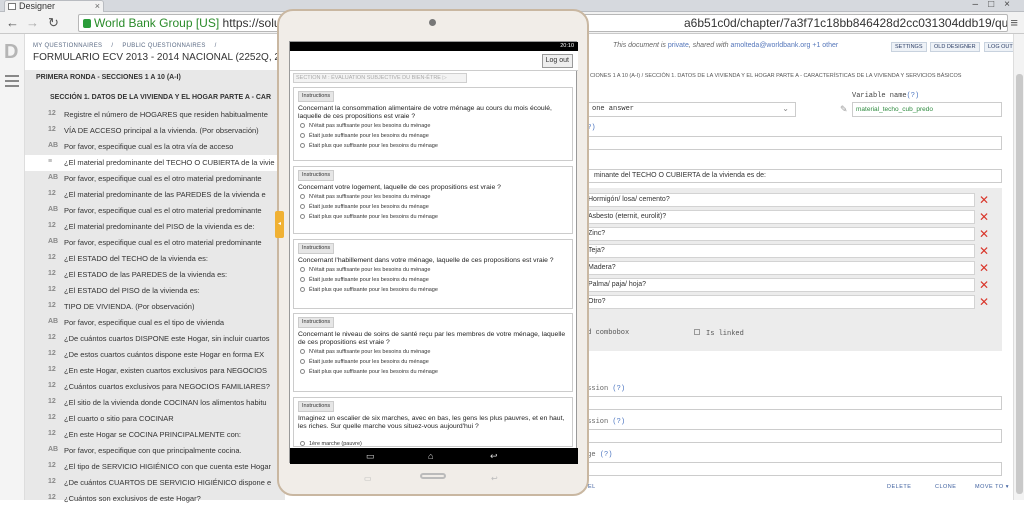 Image resolution: width=1024 pixels, height=507 pixels. What do you see at coordinates (689, 109) in the screenshot?
I see `question-type-select: one answer ⌄` at bounding box center [689, 109].